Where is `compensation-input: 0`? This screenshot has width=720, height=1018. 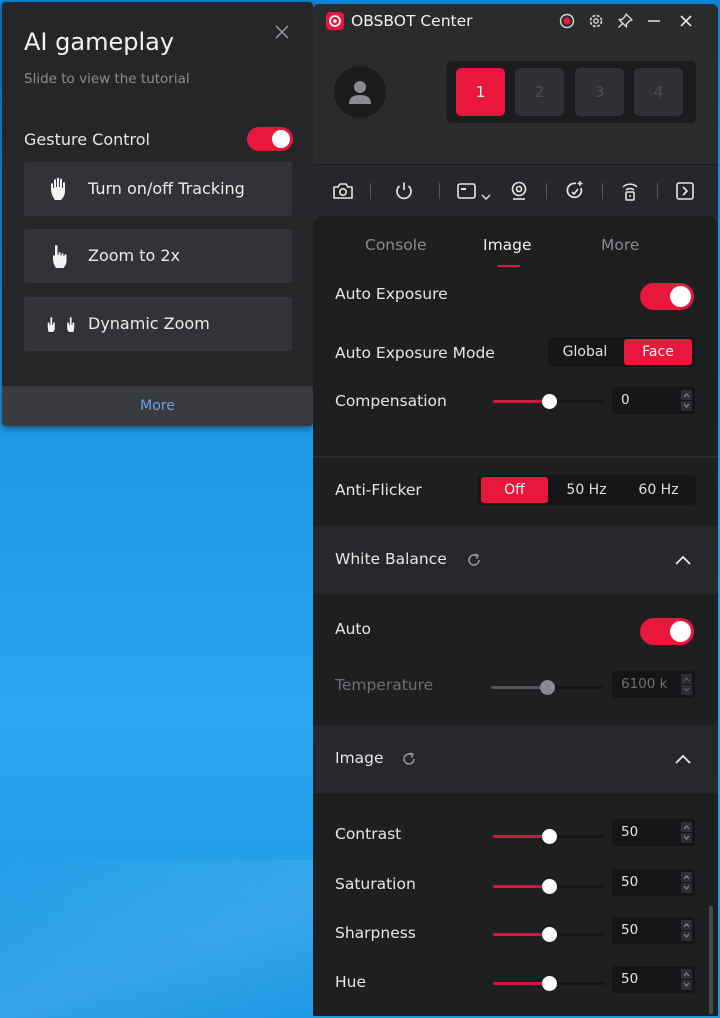
compensation-input: 0 is located at coordinates (653, 400).